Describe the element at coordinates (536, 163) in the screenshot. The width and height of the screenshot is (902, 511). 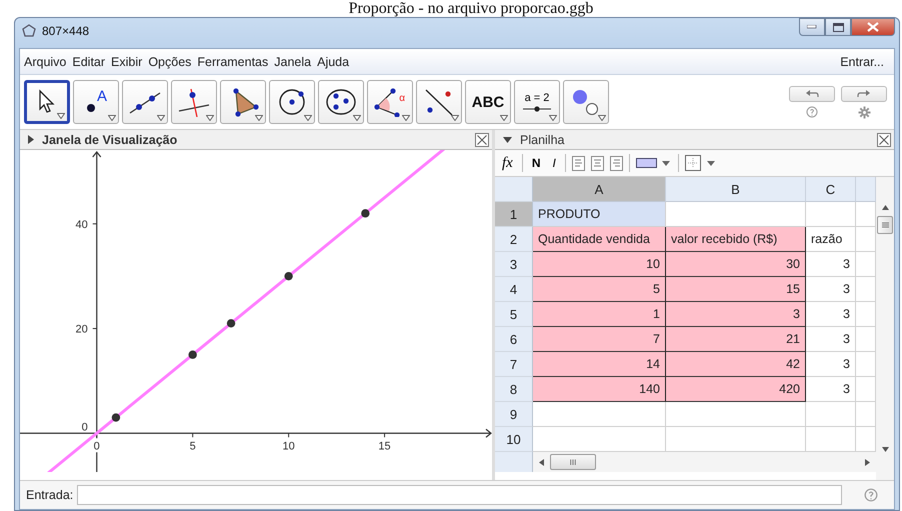
I see `bold-button: N` at that location.